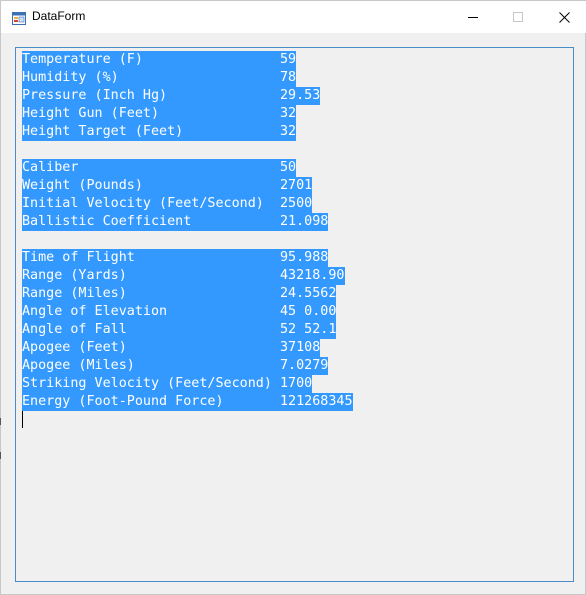  What do you see at coordinates (78, 365) in the screenshot?
I see `row-label: Apogee (Miles)` at bounding box center [78, 365].